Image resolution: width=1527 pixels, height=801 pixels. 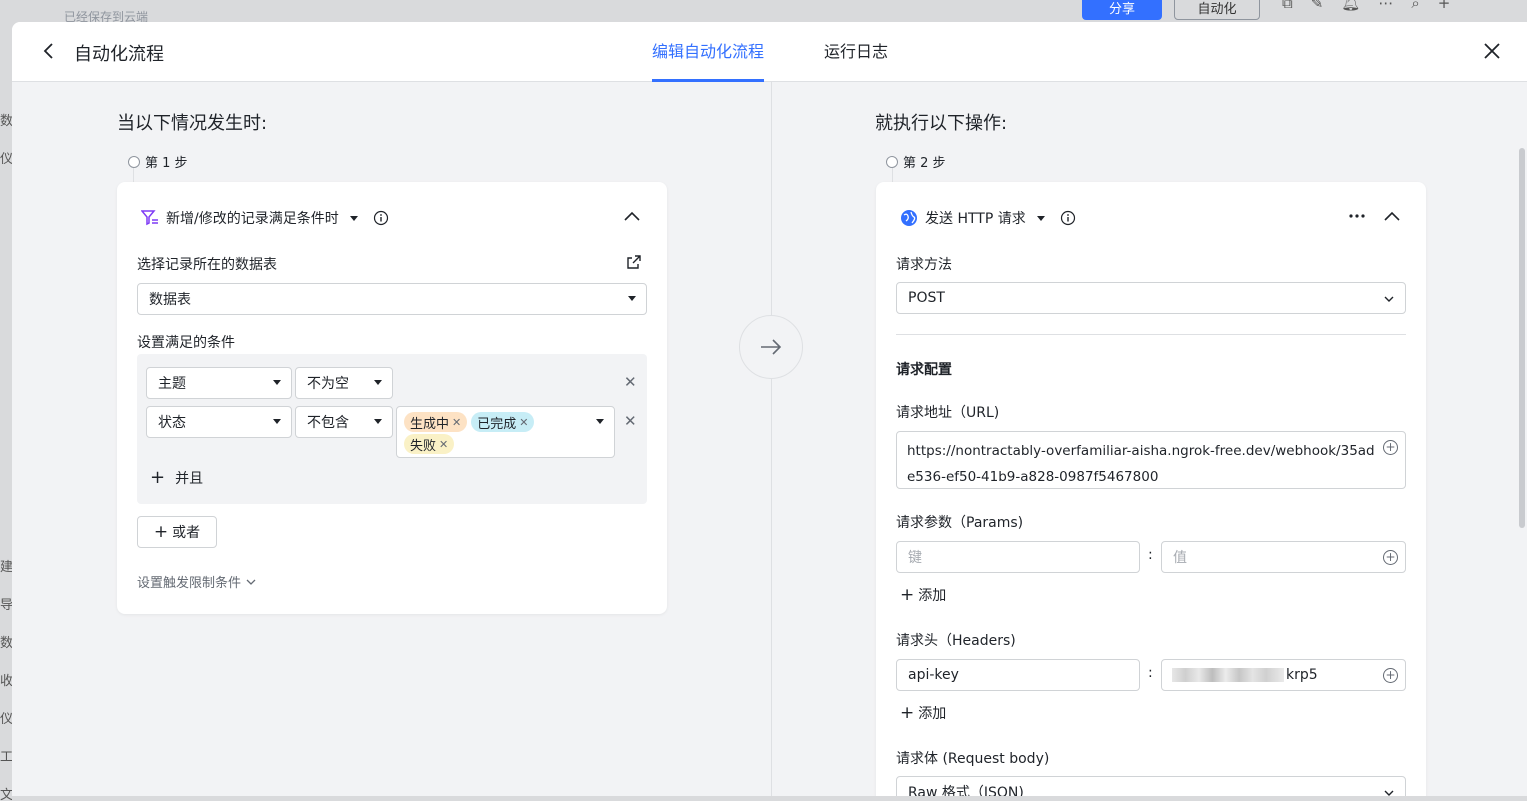 I want to click on trigger-section-title: 当以下情况发生时:, so click(x=192, y=123).